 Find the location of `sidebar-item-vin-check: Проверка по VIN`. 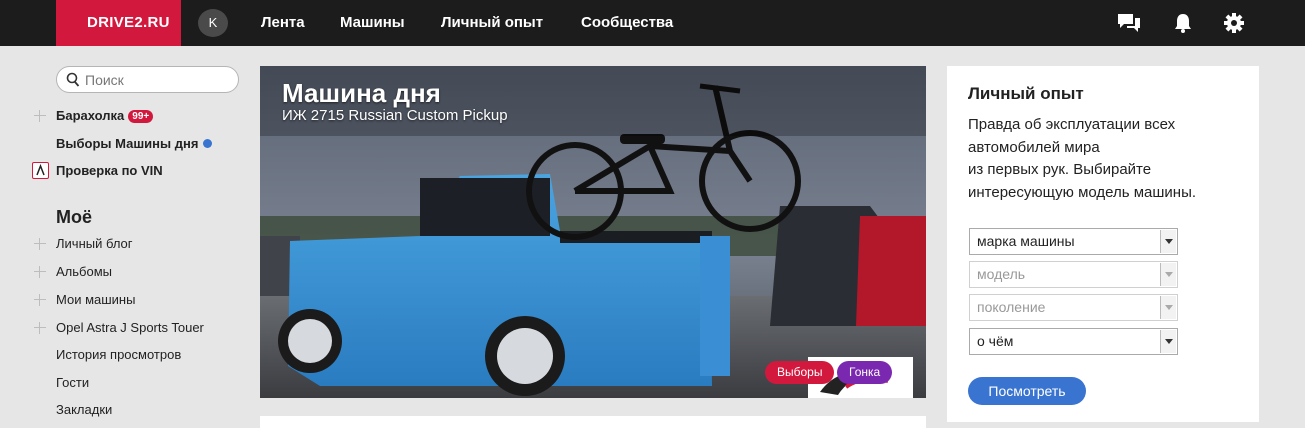

sidebar-item-vin-check: Проверка по VIN is located at coordinates (109, 170).